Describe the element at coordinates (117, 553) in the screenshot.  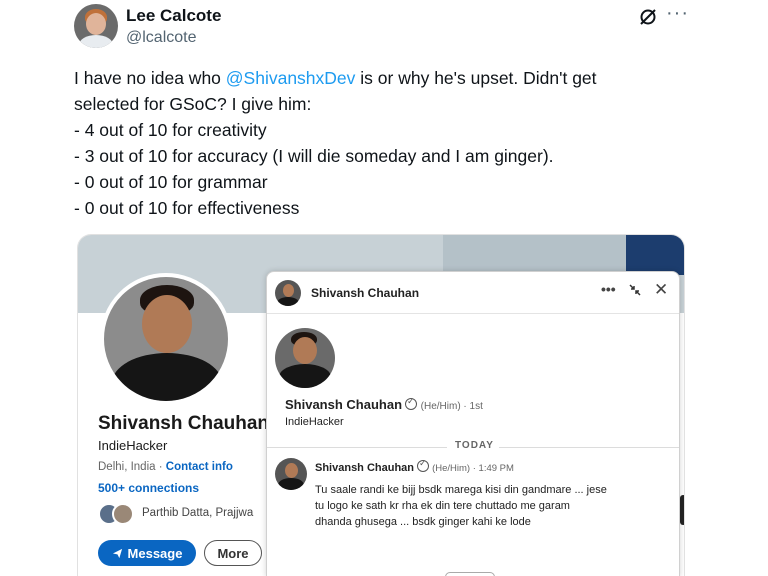
I see `send-icon` at that location.